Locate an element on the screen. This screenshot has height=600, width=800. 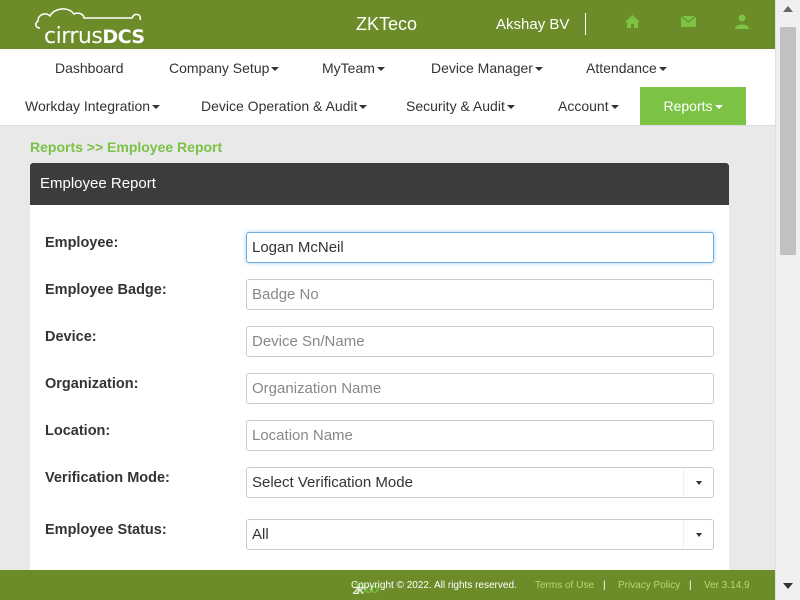
nav-company-setup: Company Setup is located at coordinates (224, 68).